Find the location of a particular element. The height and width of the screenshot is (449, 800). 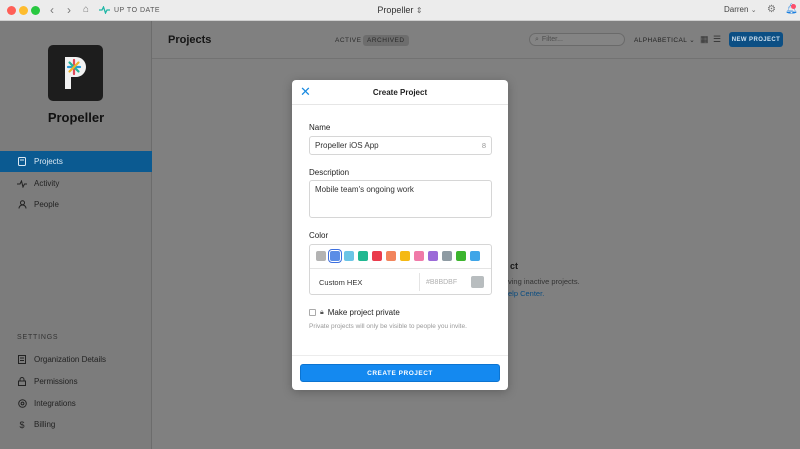

private-toggle-row: 🔒︎ Make project private is located at coordinates (354, 312).